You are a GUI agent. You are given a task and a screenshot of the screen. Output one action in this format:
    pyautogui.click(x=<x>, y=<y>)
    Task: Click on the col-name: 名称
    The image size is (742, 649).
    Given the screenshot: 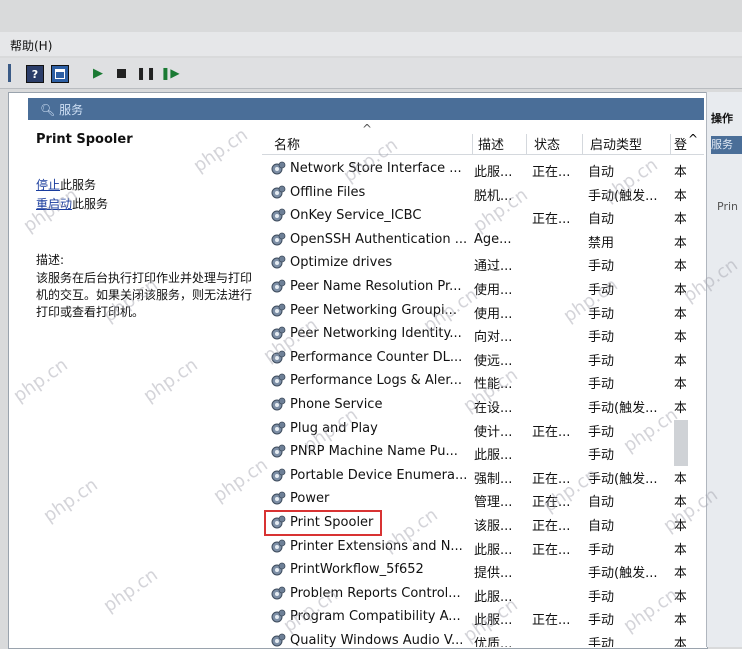 What is the action you would take?
    pyautogui.click(x=373, y=144)
    